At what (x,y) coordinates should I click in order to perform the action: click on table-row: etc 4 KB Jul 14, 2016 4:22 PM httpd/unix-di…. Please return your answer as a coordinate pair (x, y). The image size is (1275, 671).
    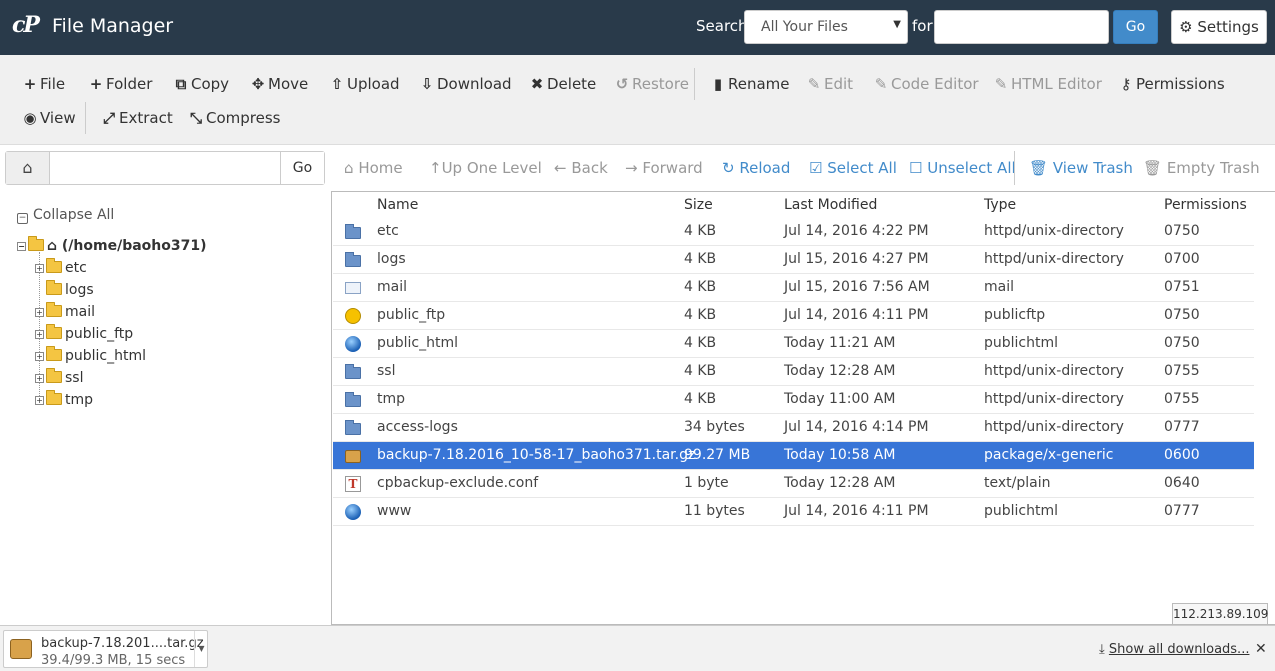
    Looking at the image, I should click on (793, 232).